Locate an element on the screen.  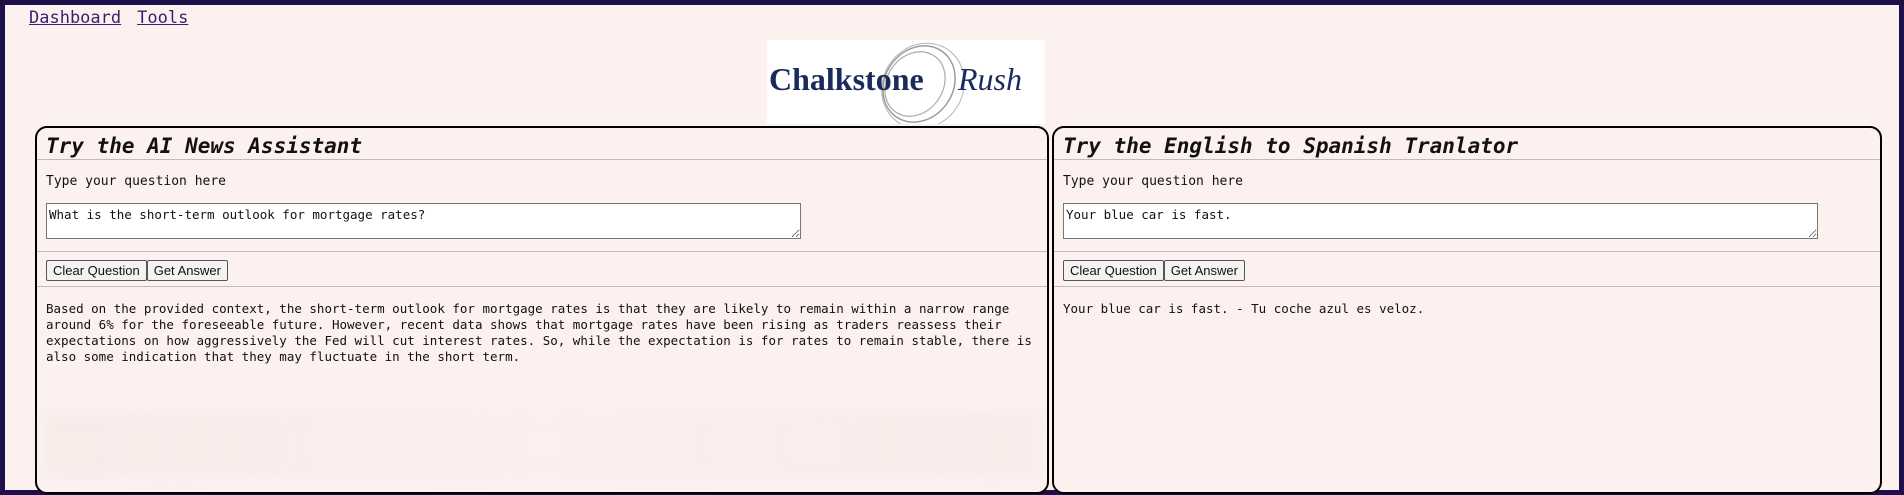
logo-graphic: Chalkstone Rush is located at coordinates (895, 83).